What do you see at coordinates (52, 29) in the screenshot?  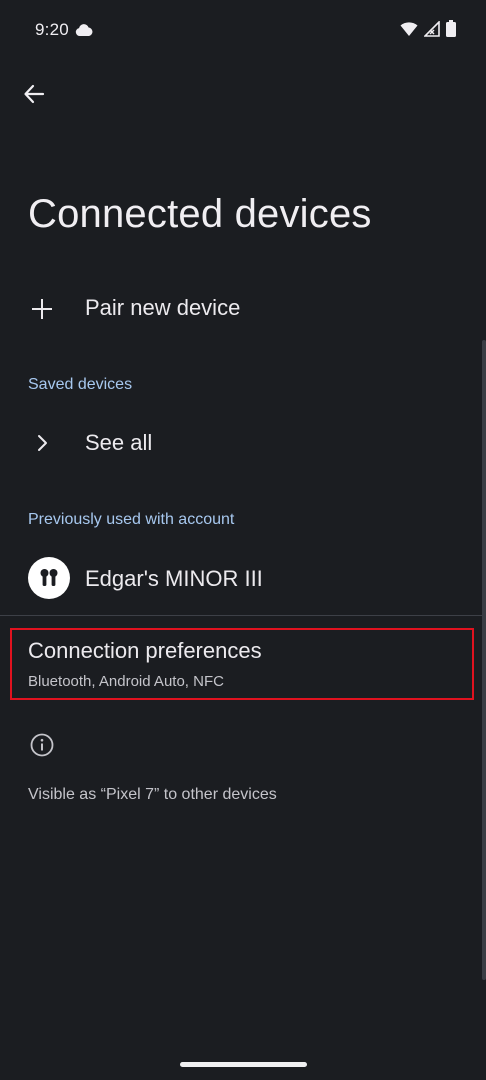 I see `status-time: 9:20` at bounding box center [52, 29].